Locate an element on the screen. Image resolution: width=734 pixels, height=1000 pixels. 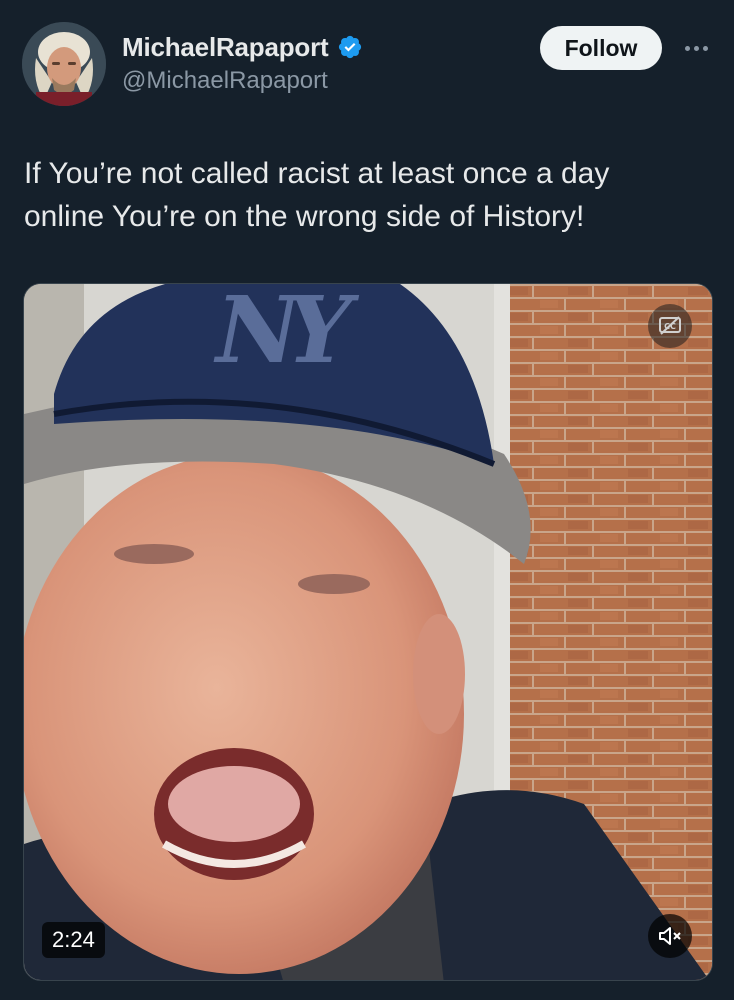
author-info: MichaelRapaport @MichaelRapaport is located at coordinates (242, 62).